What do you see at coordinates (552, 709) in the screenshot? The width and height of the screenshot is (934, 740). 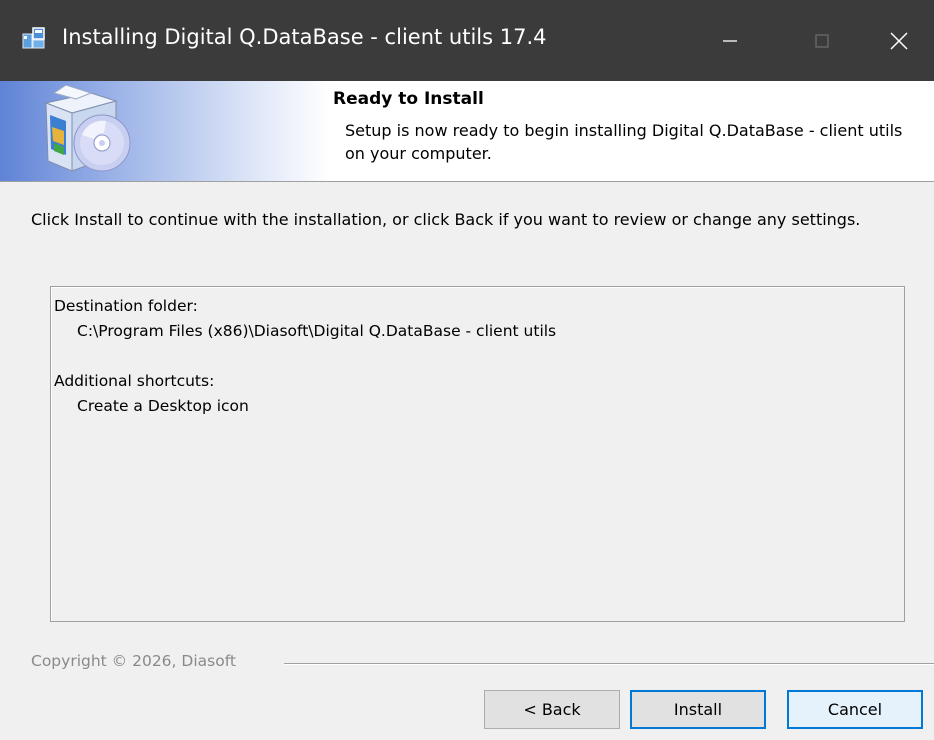 I see `back-button: < Back` at bounding box center [552, 709].